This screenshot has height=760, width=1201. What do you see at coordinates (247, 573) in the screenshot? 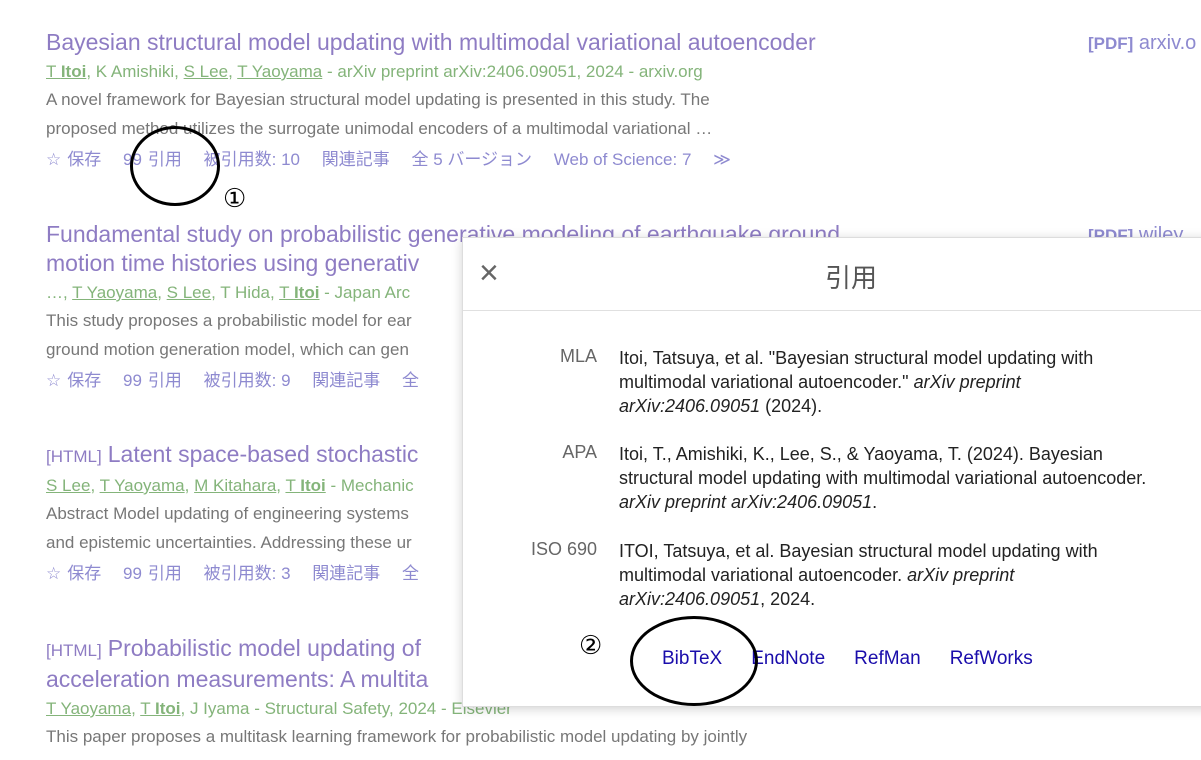
I see `cited-by-link: 被引用数: 3` at bounding box center [247, 573].